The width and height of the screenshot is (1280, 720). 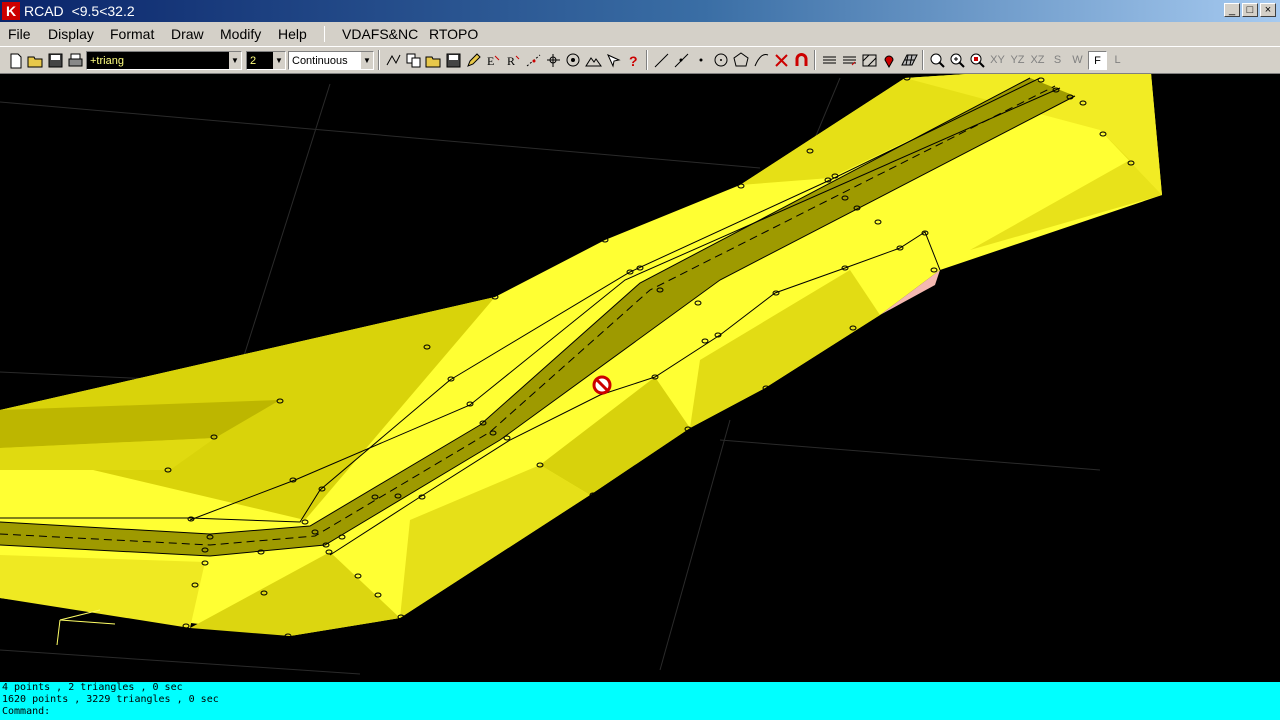 What do you see at coordinates (253, 61) in the screenshot?
I see `color-value: 2` at bounding box center [253, 61].